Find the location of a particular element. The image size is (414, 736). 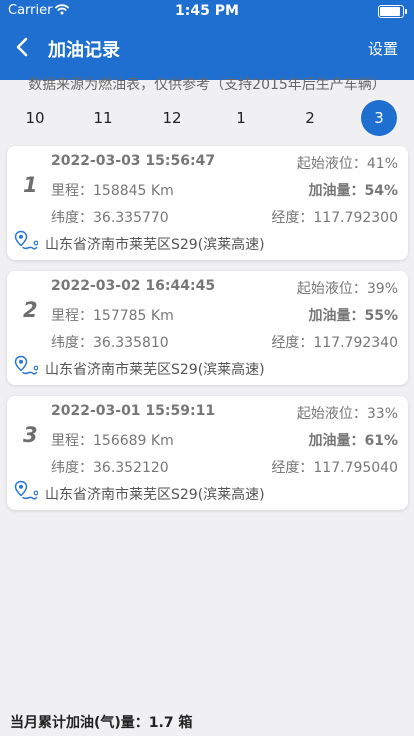

monthly-summary: 当月累计加油(气)量：1.7 箱 is located at coordinates (101, 723).